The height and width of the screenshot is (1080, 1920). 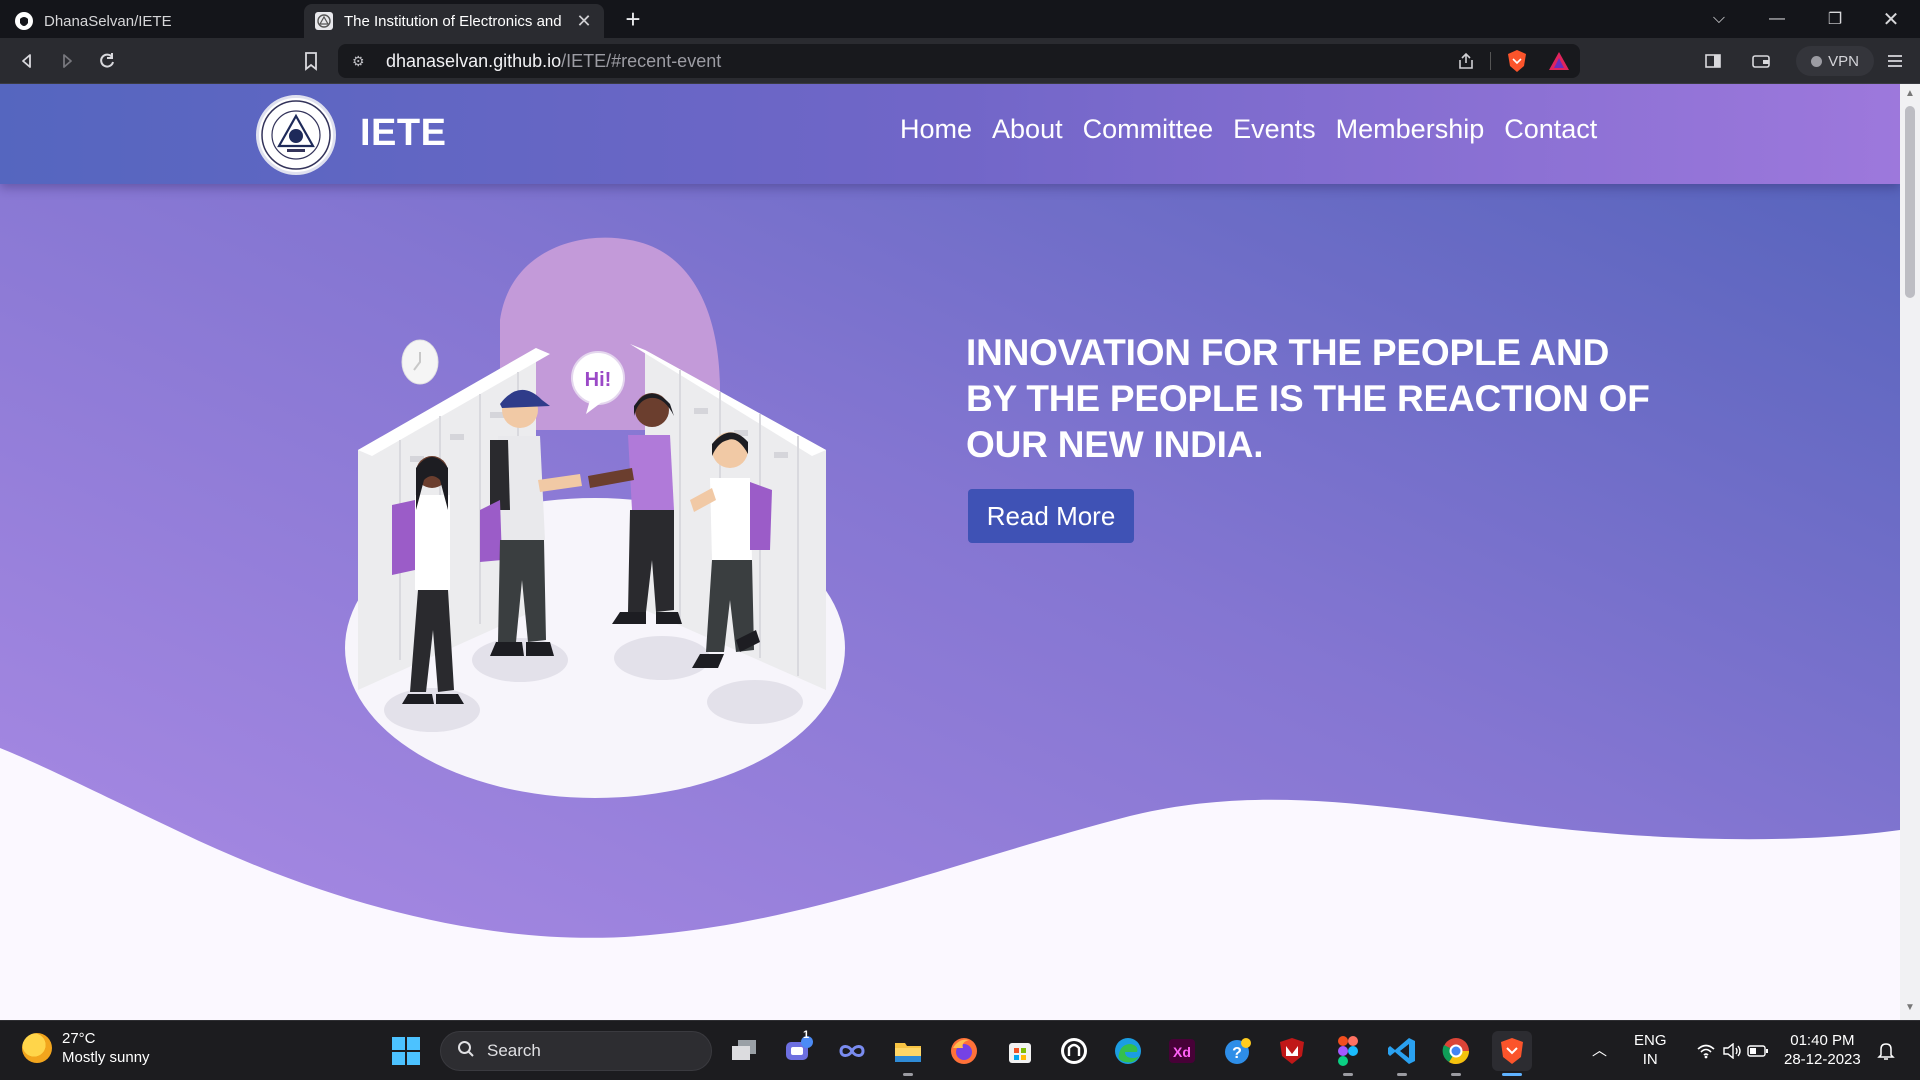 What do you see at coordinates (1599, 1050) in the screenshot?
I see `show-hidden-icons-chevron-icon: ︿` at bounding box center [1599, 1050].